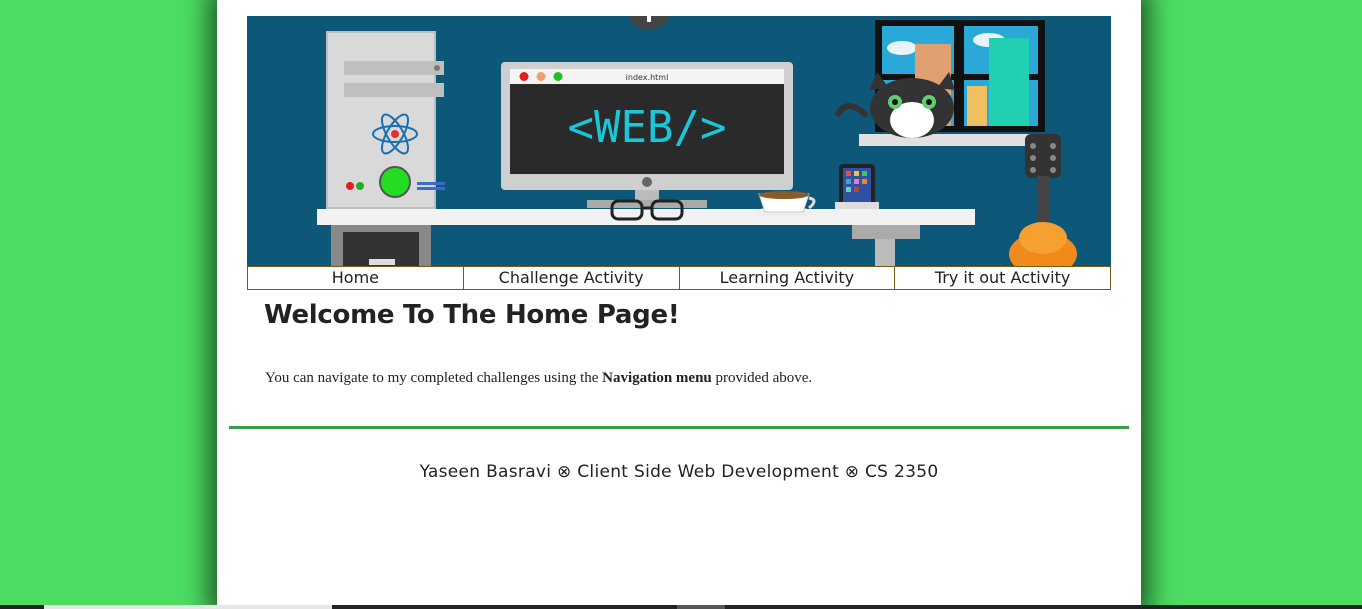 This screenshot has height=609, width=1362. Describe the element at coordinates (762, 378) in the screenshot. I see `intro-text-after: provided above.` at that location.